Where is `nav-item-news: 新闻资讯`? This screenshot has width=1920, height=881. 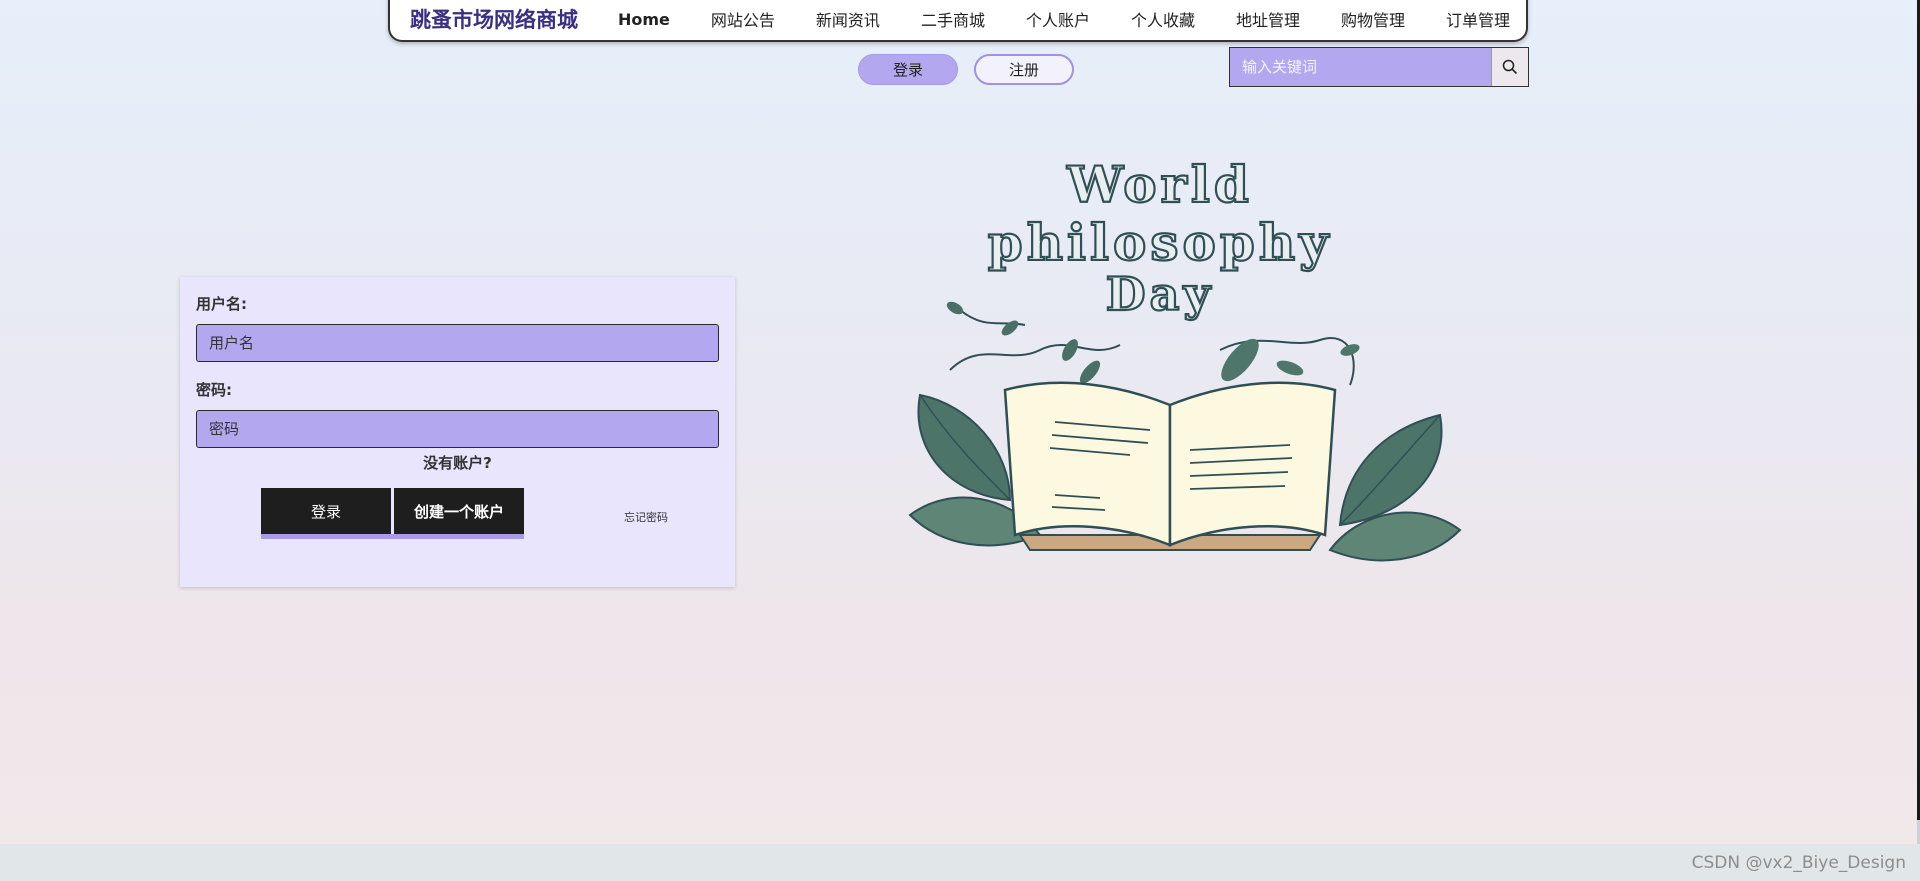
nav-item-news: 新闻资讯 is located at coordinates (848, 19).